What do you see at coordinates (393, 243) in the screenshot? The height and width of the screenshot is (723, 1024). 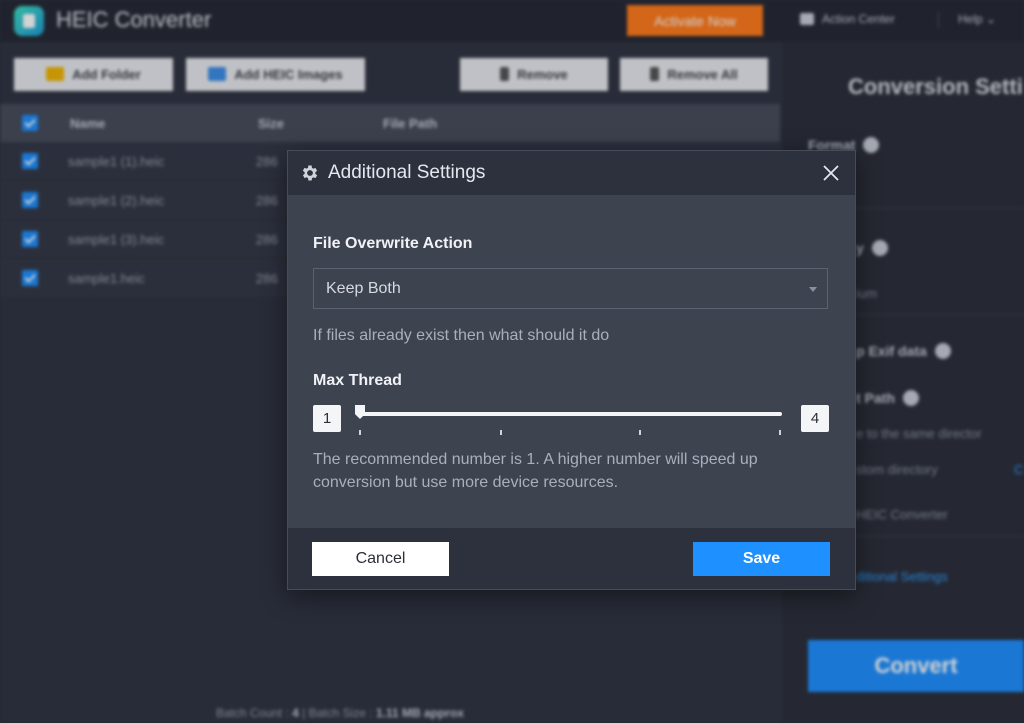 I see `overwrite-action-label: File Overwrite Action` at bounding box center [393, 243].